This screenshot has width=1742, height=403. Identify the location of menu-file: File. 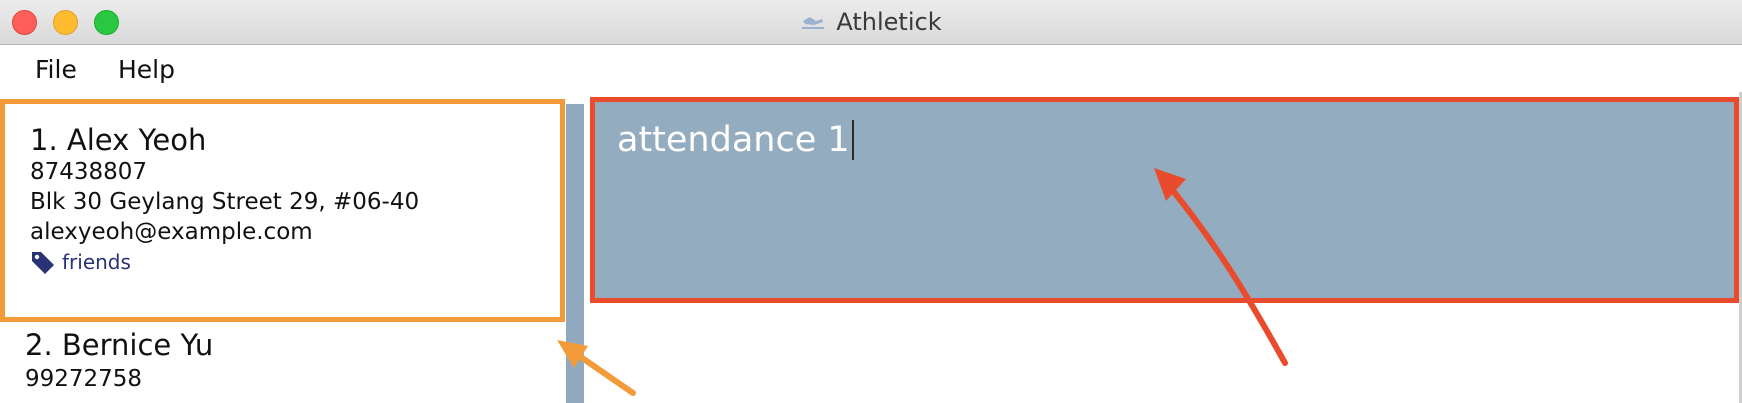
(56, 69).